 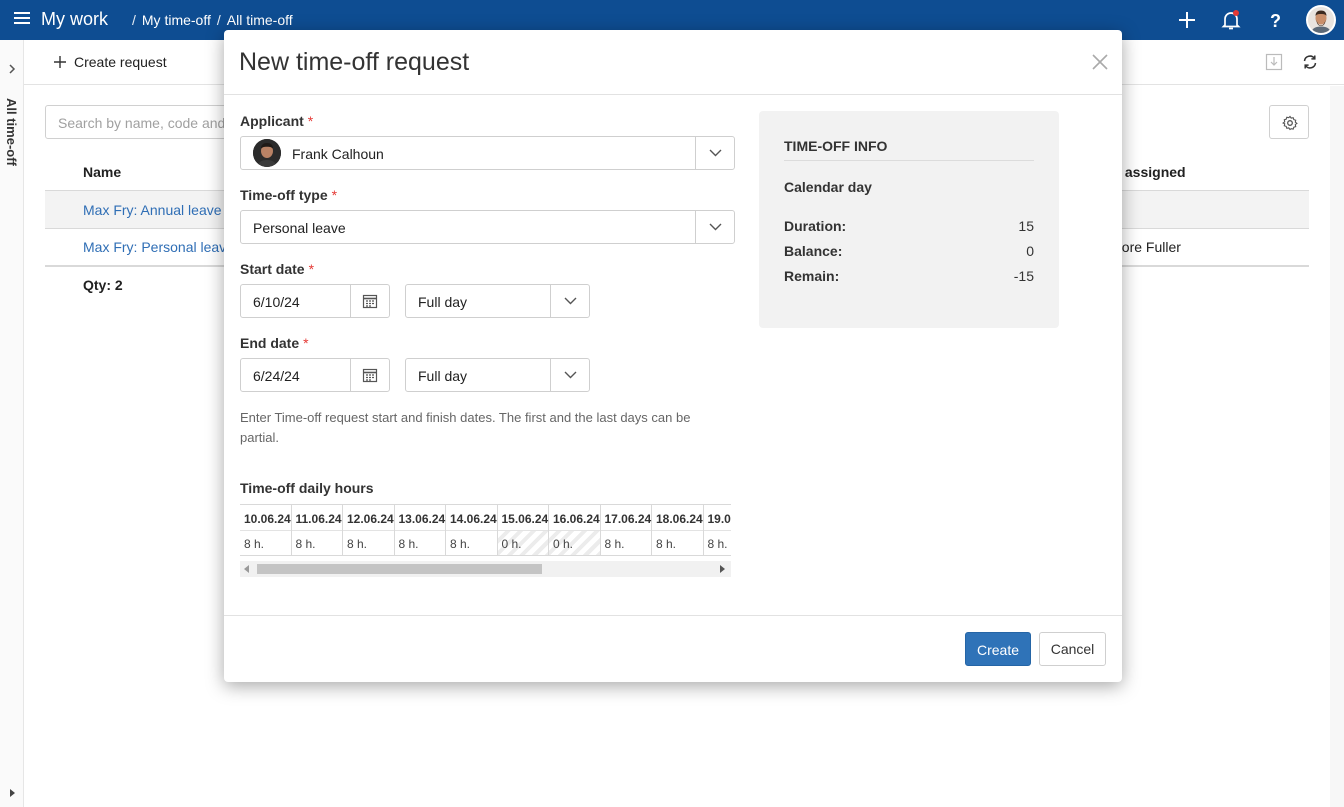 I want to click on scroll-left-icon, so click(x=246, y=569).